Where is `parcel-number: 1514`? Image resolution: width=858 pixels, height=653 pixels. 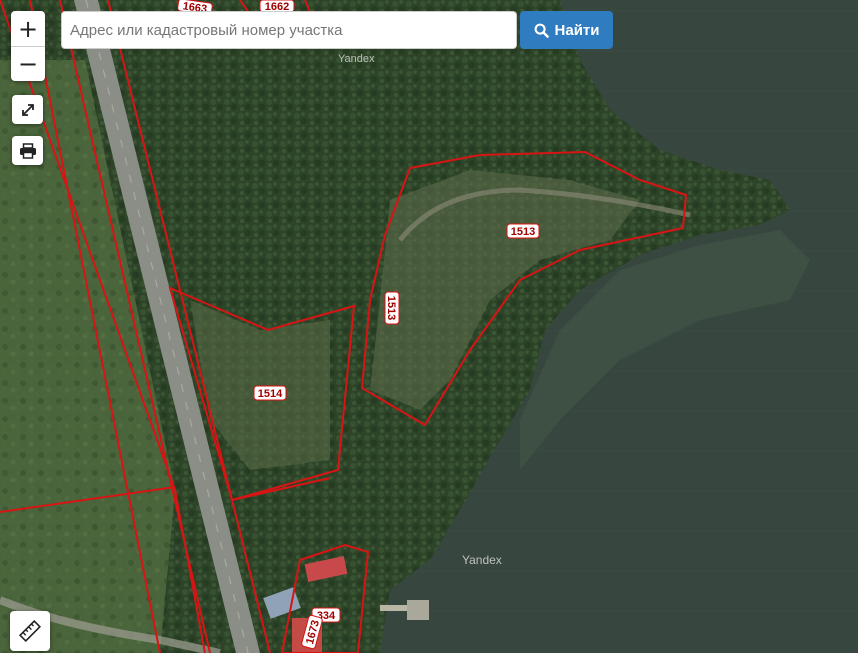 parcel-number: 1514 is located at coordinates (270, 394).